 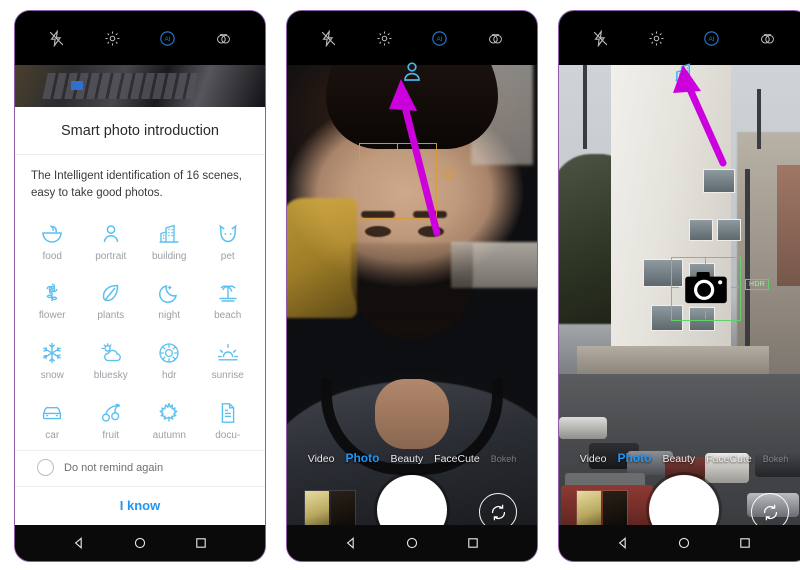 I want to click on scene-cell-plants: plants, so click(x=111, y=301).